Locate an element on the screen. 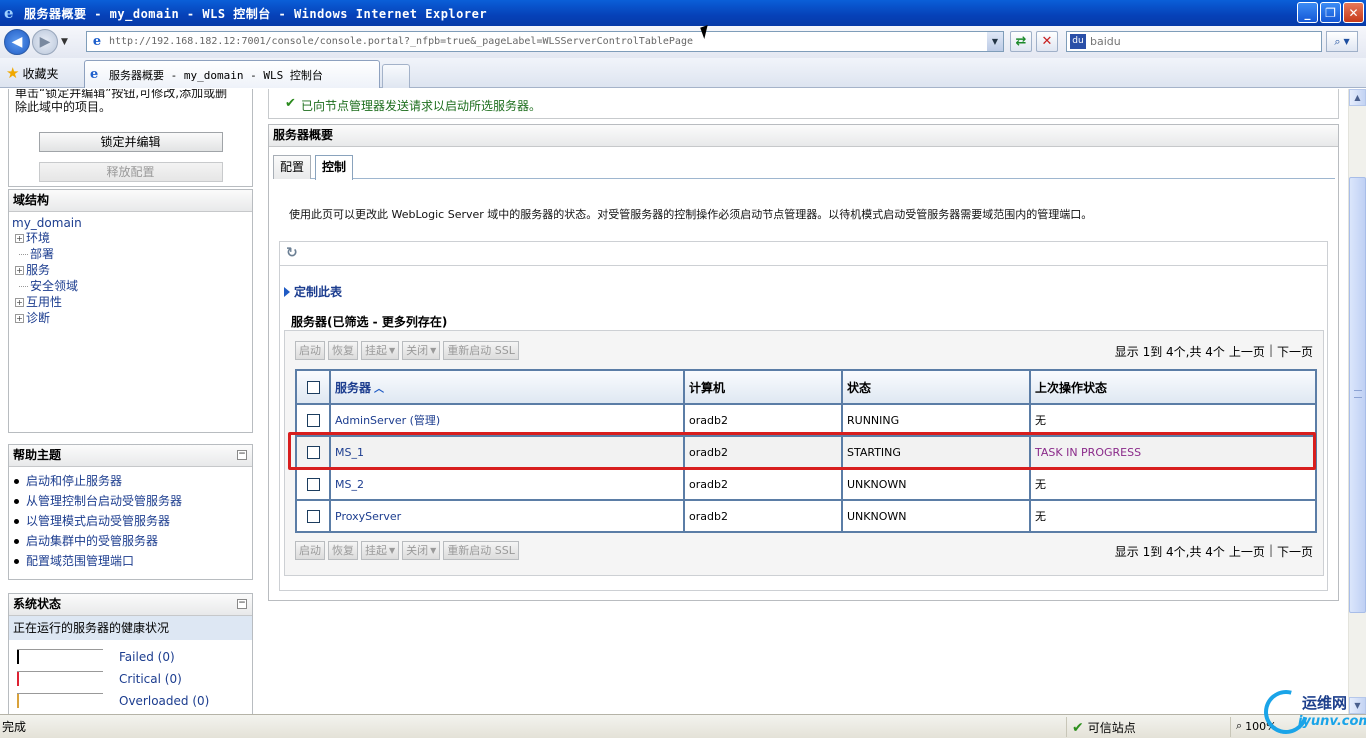 The height and width of the screenshot is (738, 1366). help-link-start-stop: 启动和停止服务器 is located at coordinates (129, 481).